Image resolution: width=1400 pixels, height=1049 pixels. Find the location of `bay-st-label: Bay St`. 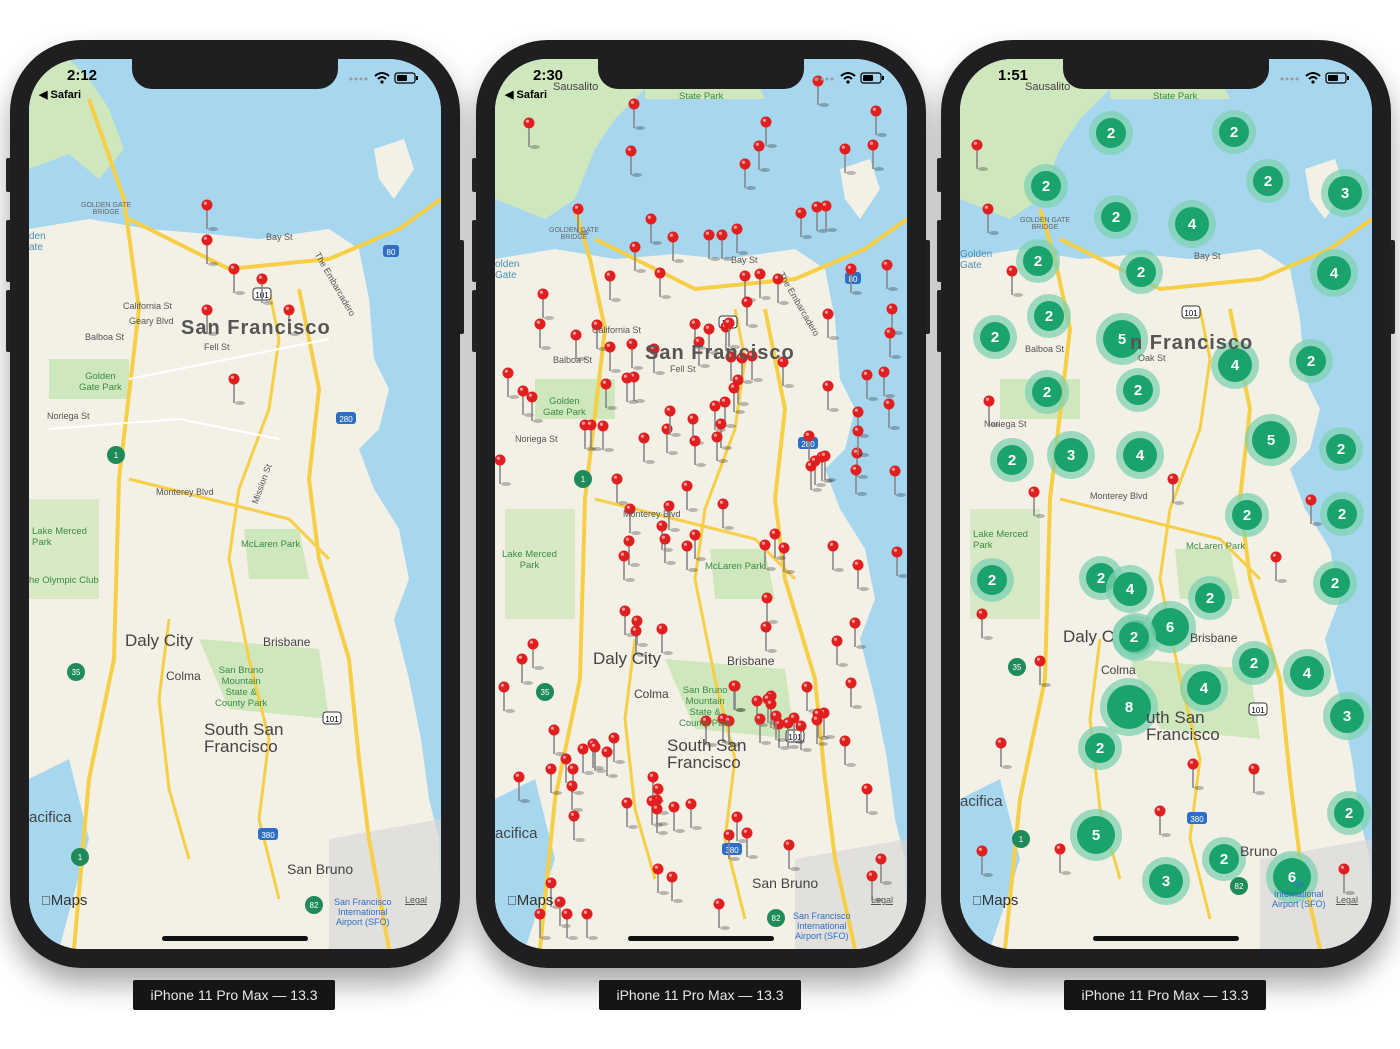

bay-st-label: Bay St is located at coordinates (1207, 256).